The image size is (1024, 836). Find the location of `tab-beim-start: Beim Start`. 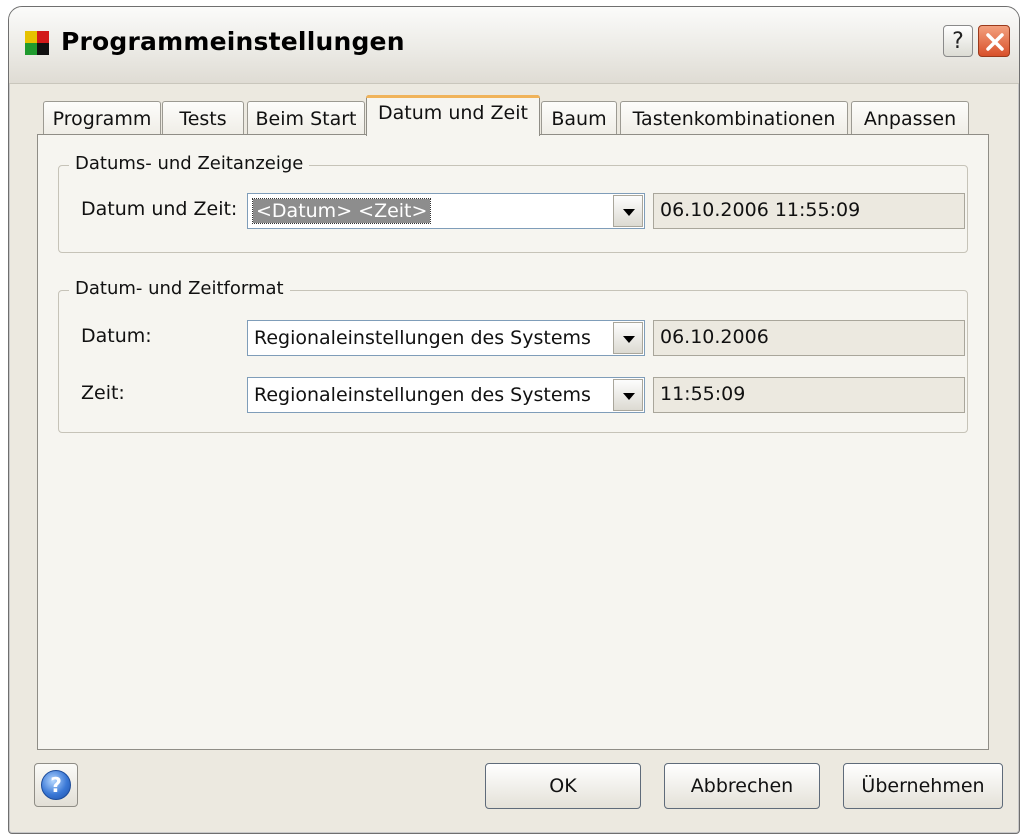

tab-beim-start: Beim Start is located at coordinates (306, 118).